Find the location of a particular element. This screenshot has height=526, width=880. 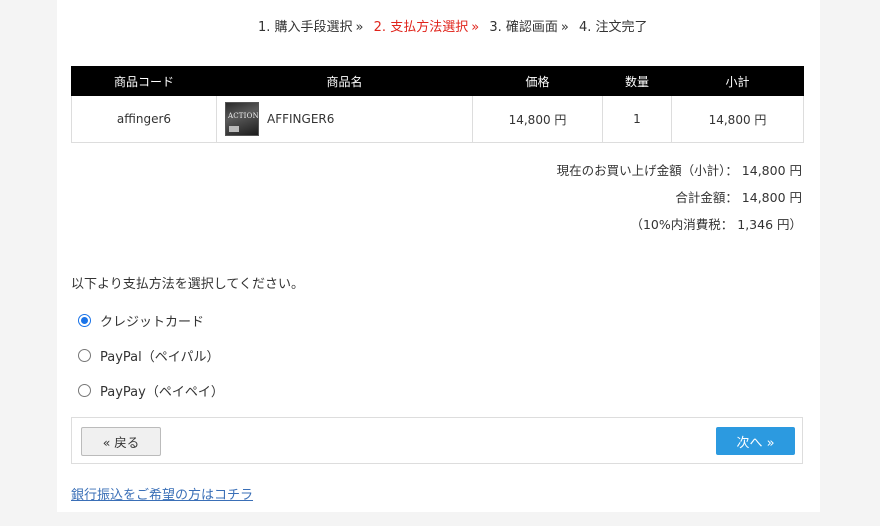

header-price: 価格 is located at coordinates (537, 81).